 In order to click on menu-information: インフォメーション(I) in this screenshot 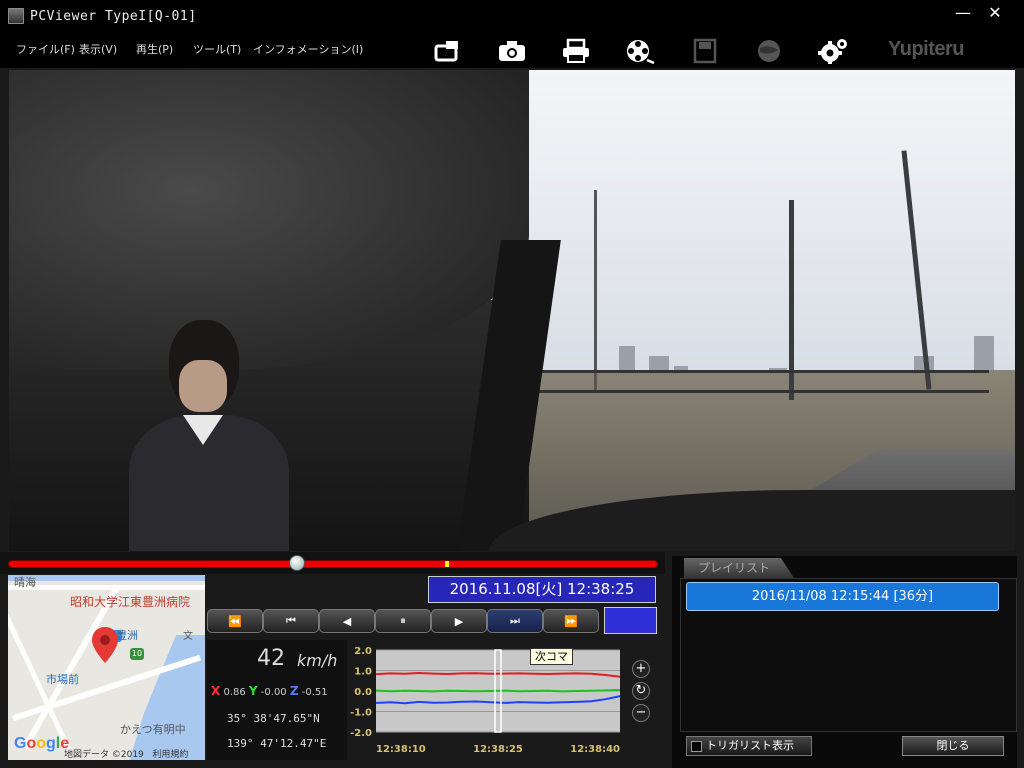, I will do `click(308, 49)`.